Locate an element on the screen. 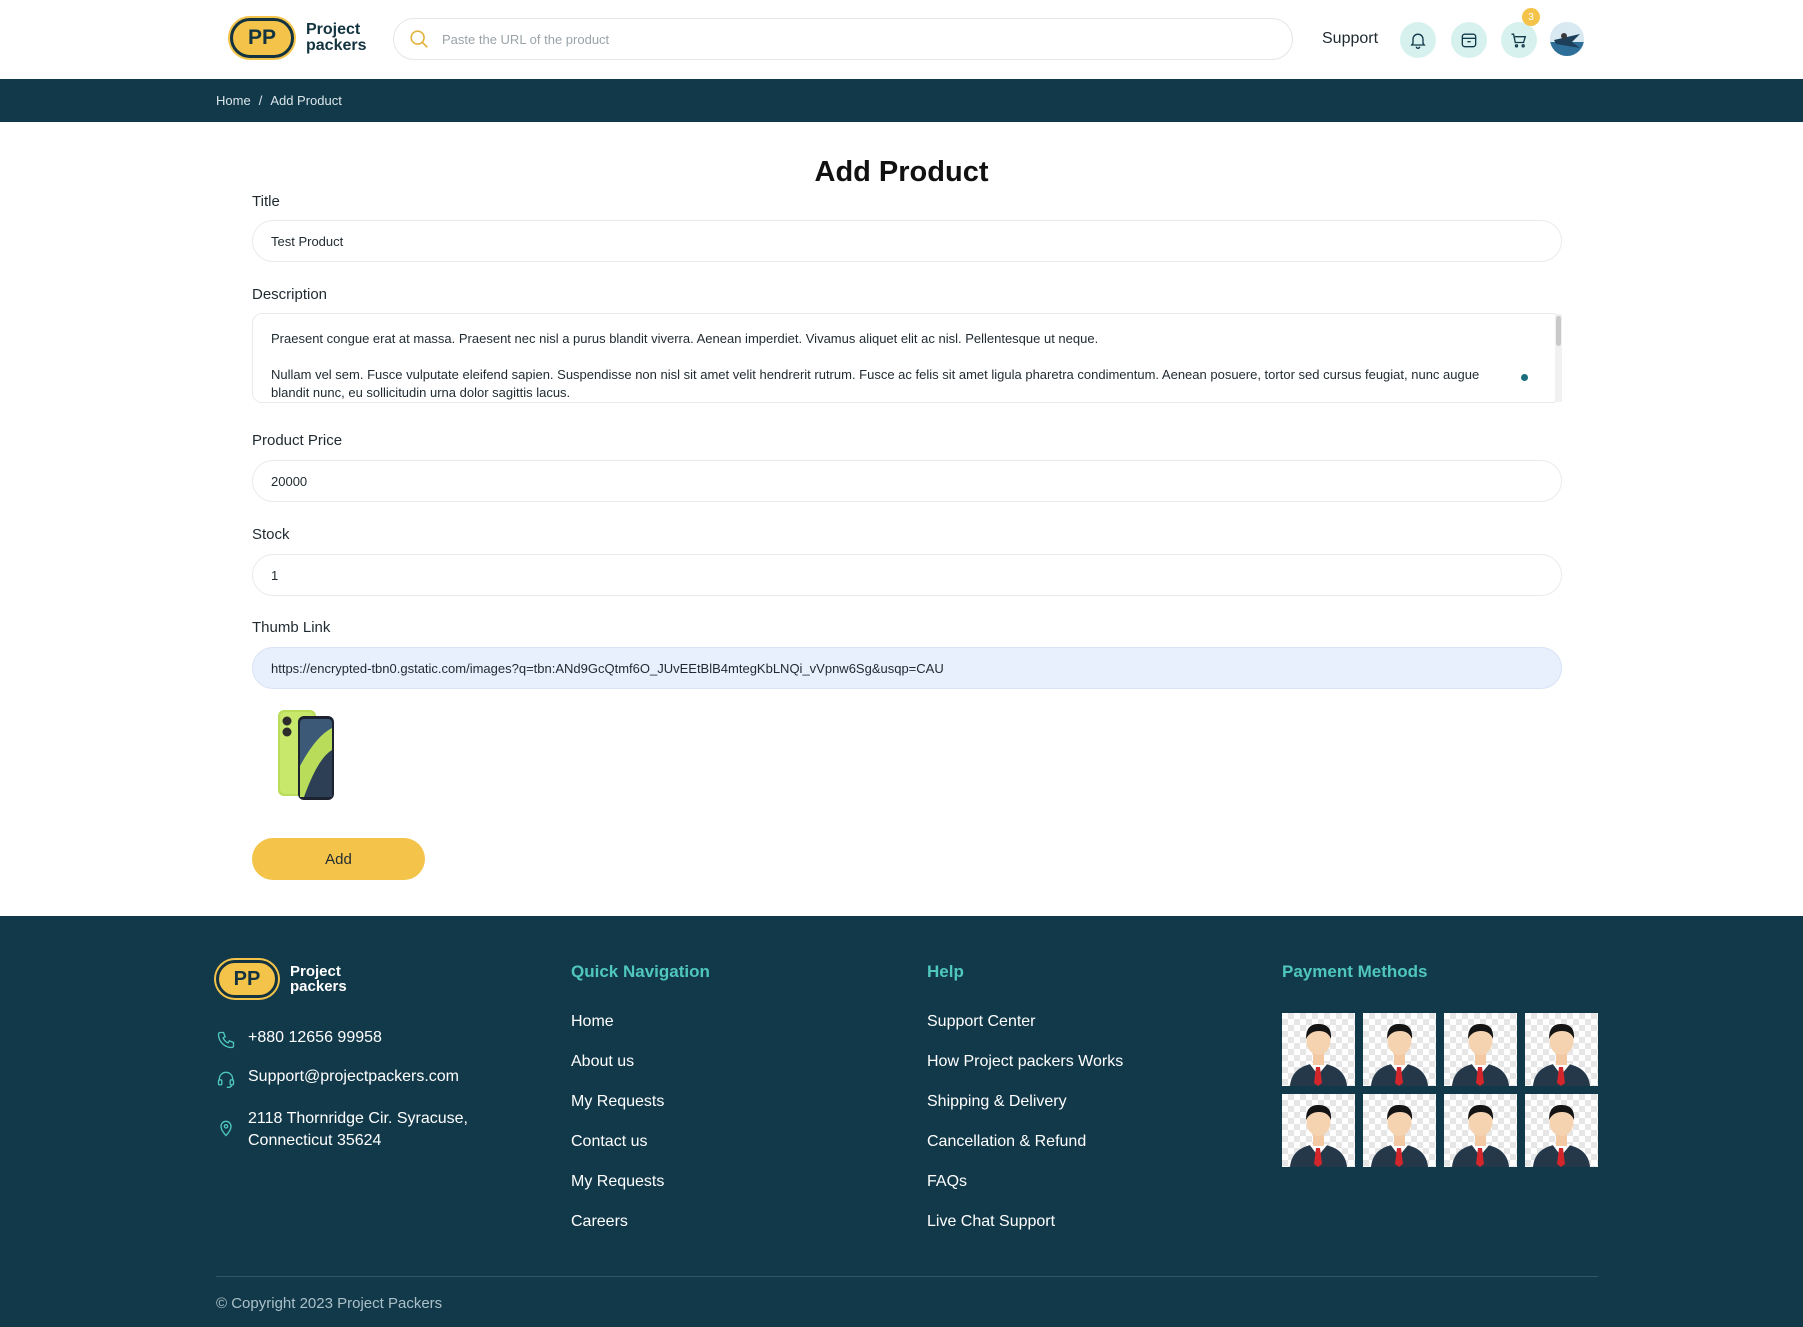 This screenshot has height=1327, width=1803. breadcrumb: Home / Add Product is located at coordinates (279, 100).